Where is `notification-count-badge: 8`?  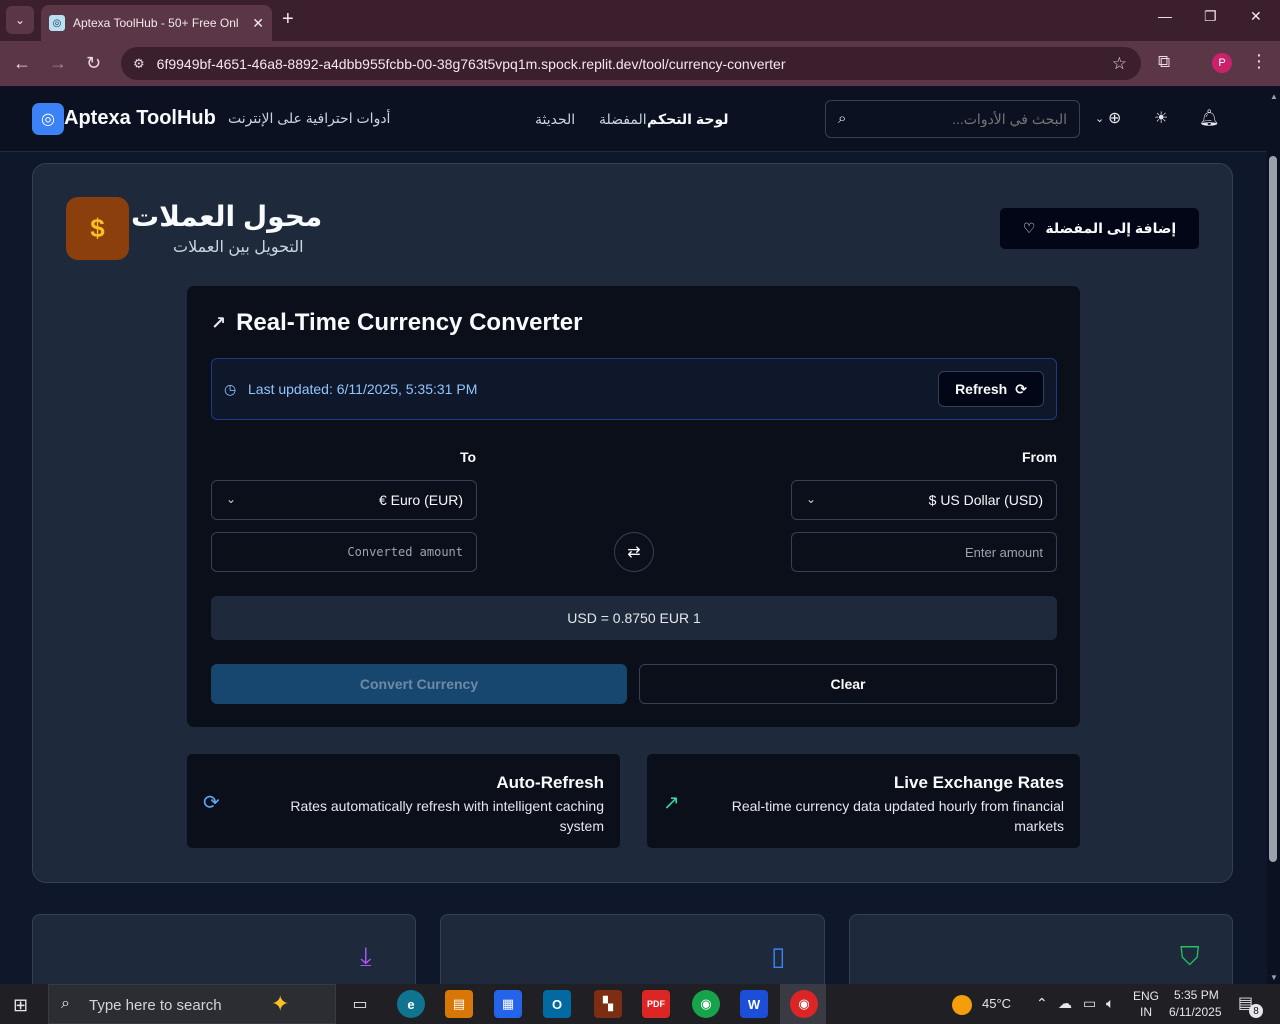 notification-count-badge: 8 is located at coordinates (1256, 1011).